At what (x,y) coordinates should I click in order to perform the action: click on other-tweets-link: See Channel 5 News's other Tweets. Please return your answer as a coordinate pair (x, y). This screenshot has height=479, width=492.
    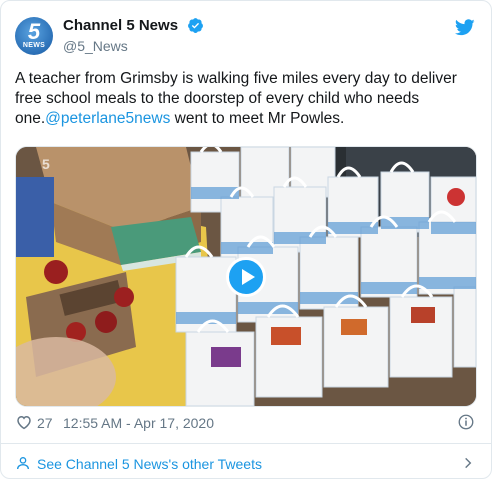
    Looking at the image, I should click on (246, 464).